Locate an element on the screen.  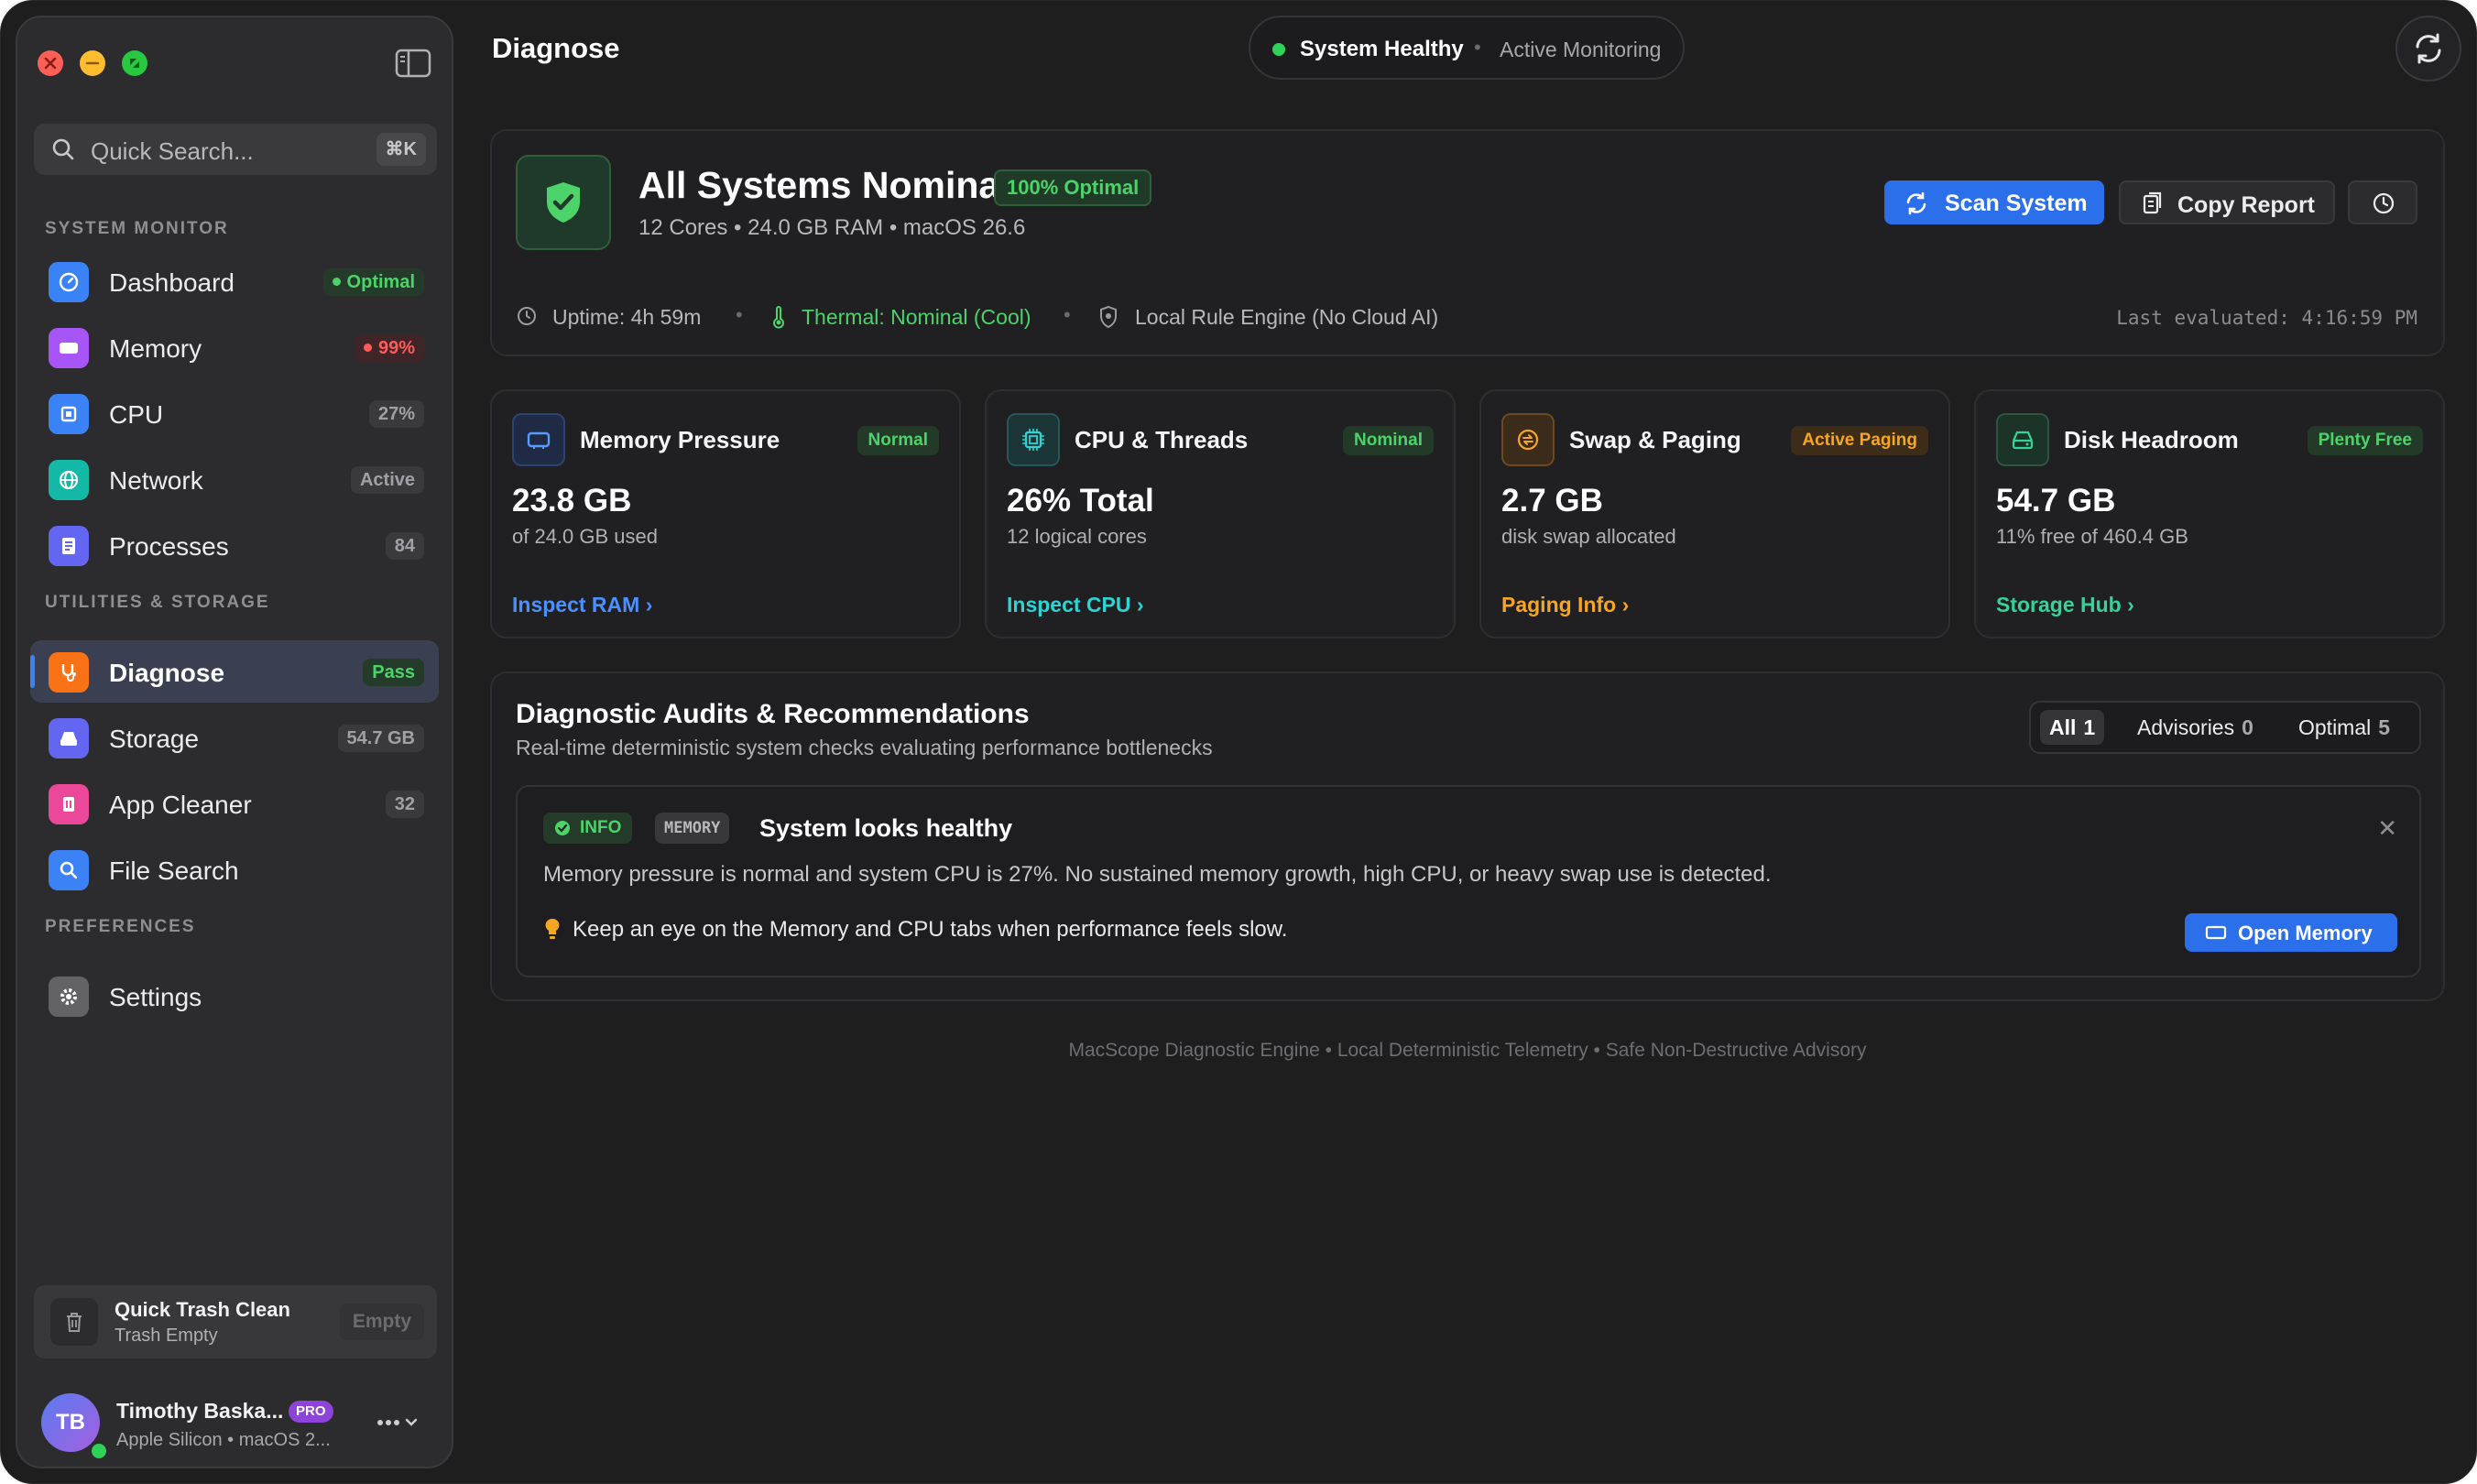
sidebar-item-dashboard: Dashboard Optimal is located at coordinates (234, 281).